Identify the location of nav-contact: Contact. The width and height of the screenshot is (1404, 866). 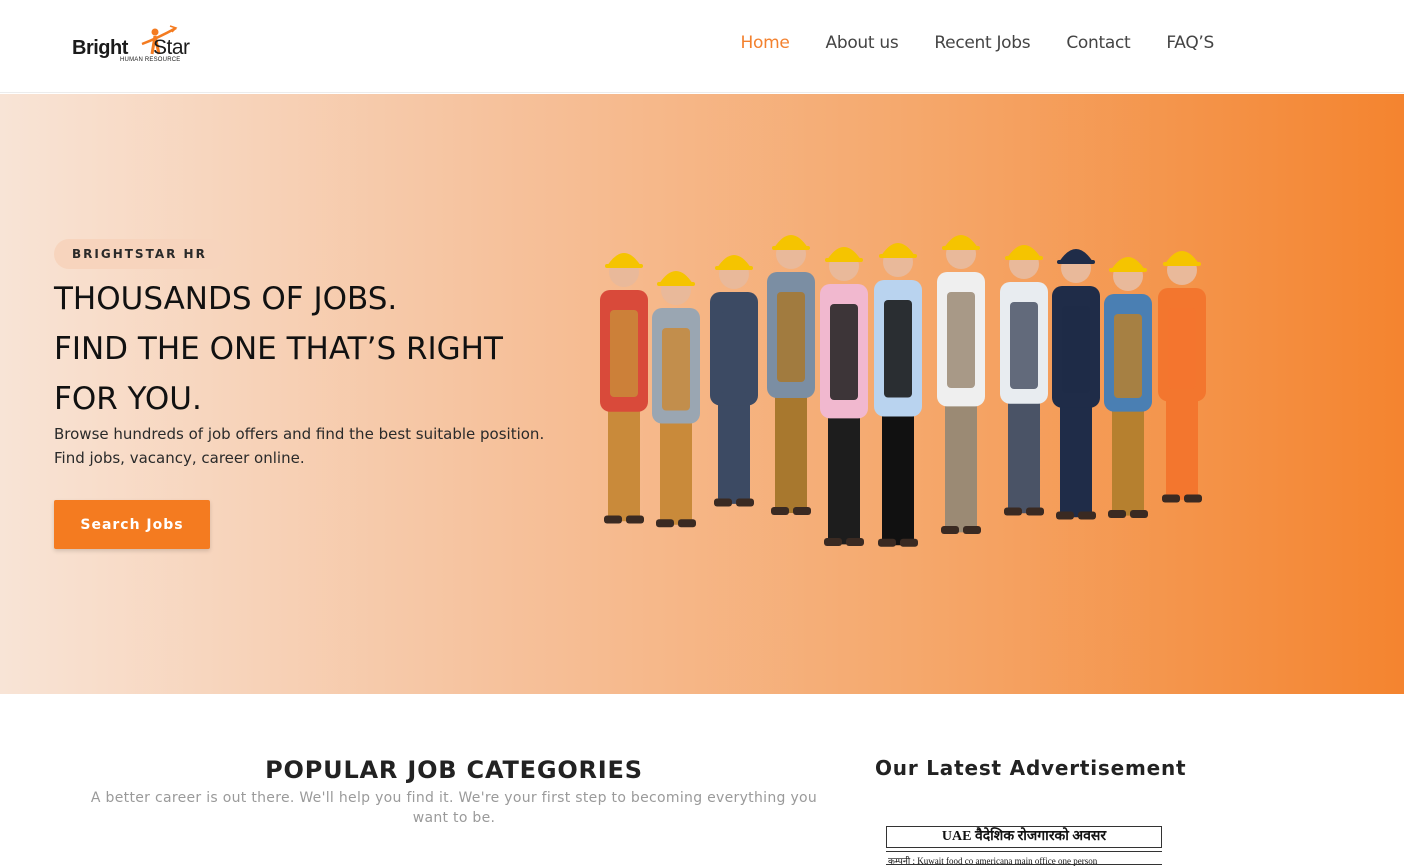
(1098, 43).